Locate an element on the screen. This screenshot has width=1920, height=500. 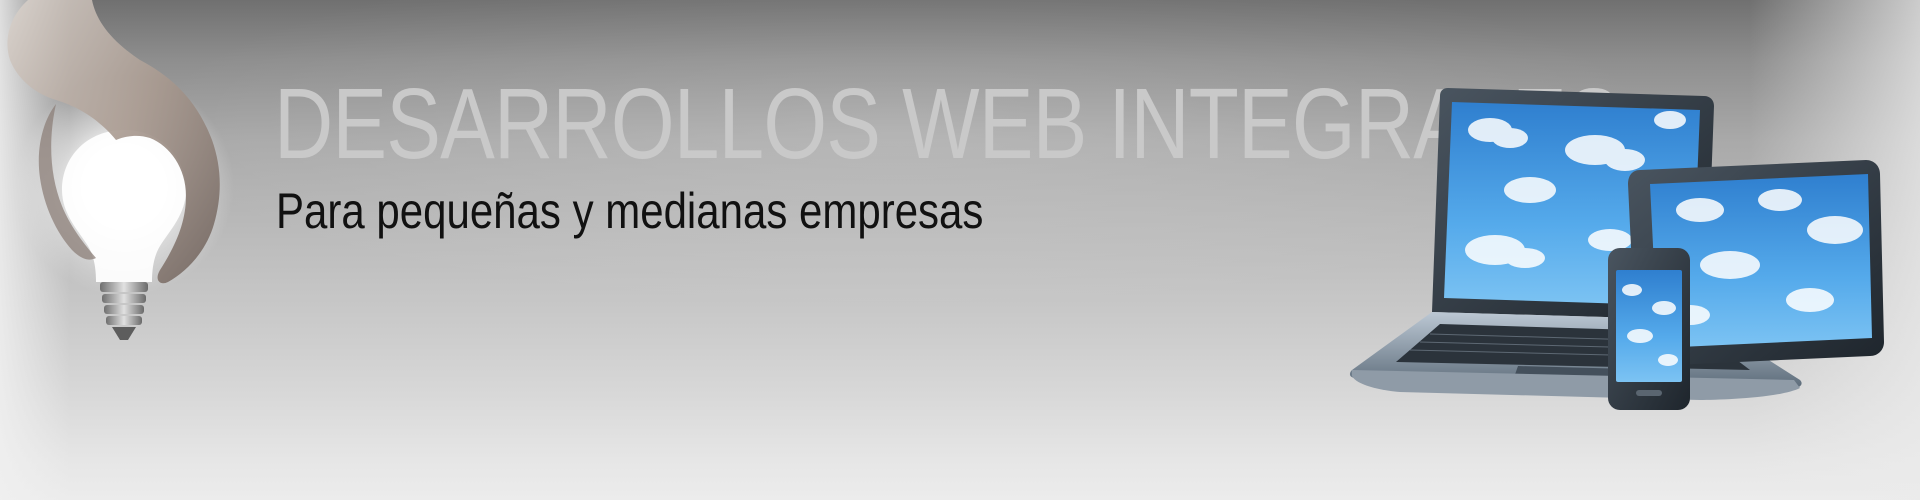
lightbulb-hand-icon is located at coordinates (120, 170).